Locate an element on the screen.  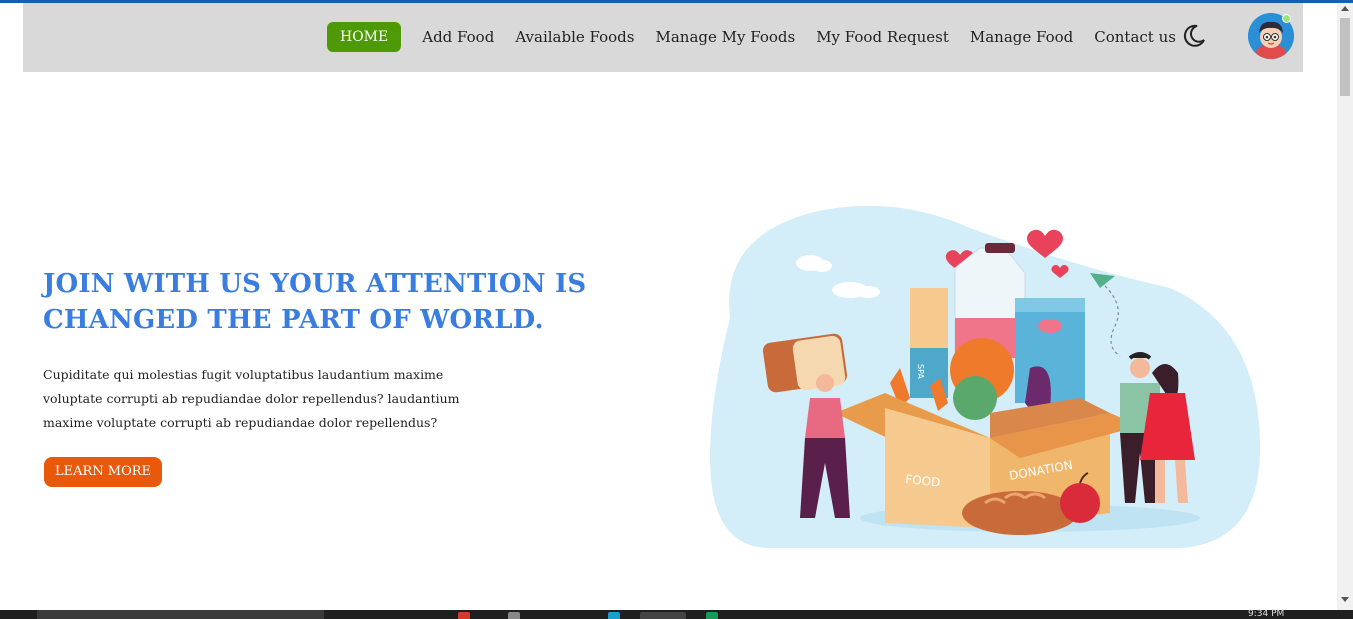
scroll-down-arrow-icon is located at coordinates (1345, 599).